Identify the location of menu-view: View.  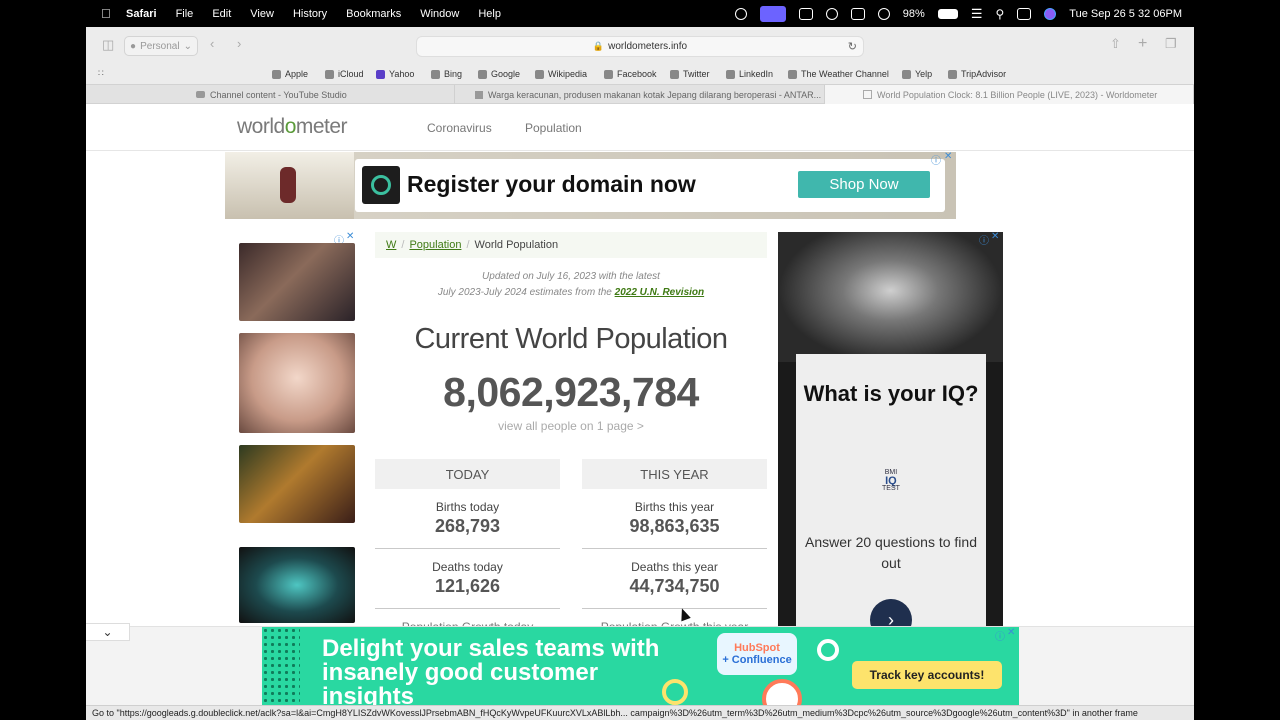
(262, 14).